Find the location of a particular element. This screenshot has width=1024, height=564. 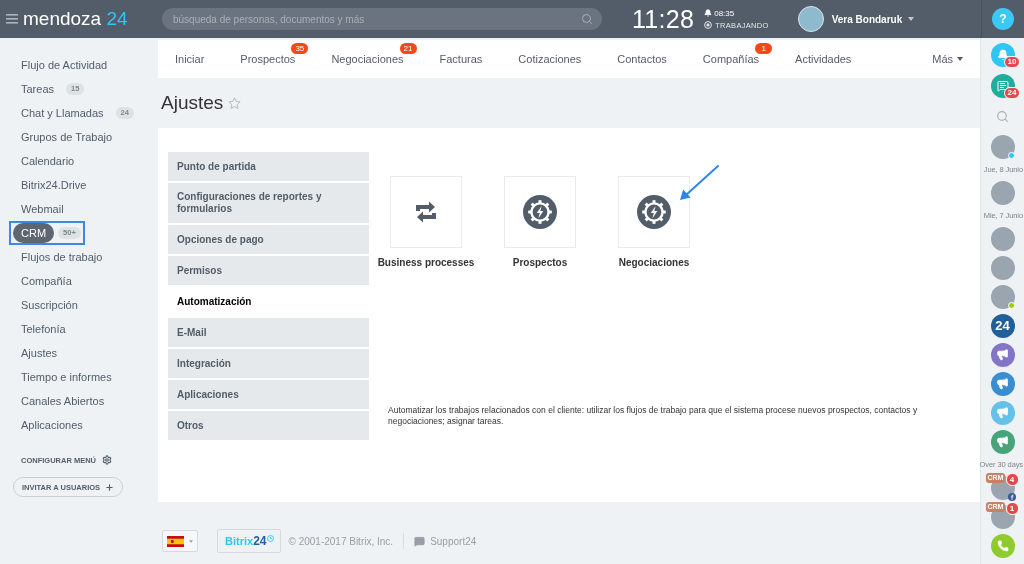

count-badge: 35 is located at coordinates (300, 48).